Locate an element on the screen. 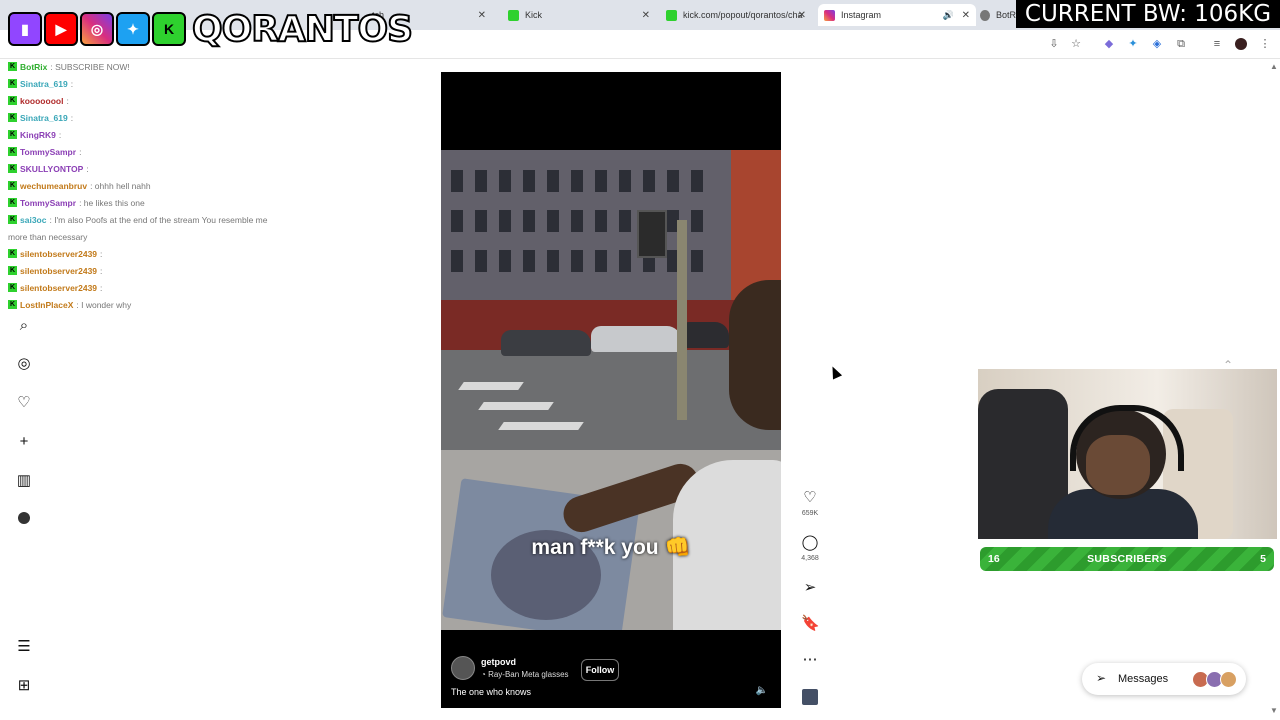 The width and height of the screenshot is (1280, 720). comment-button: ◯ 4,368 is located at coordinates (810, 548).